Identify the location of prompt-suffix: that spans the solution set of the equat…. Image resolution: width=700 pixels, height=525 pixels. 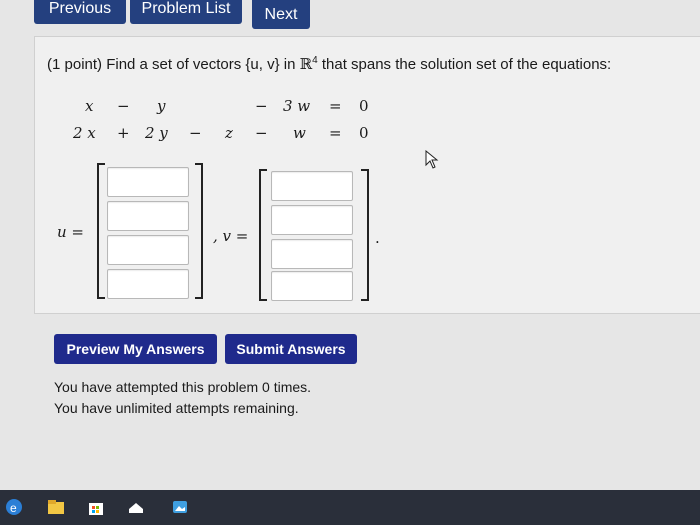
(464, 64).